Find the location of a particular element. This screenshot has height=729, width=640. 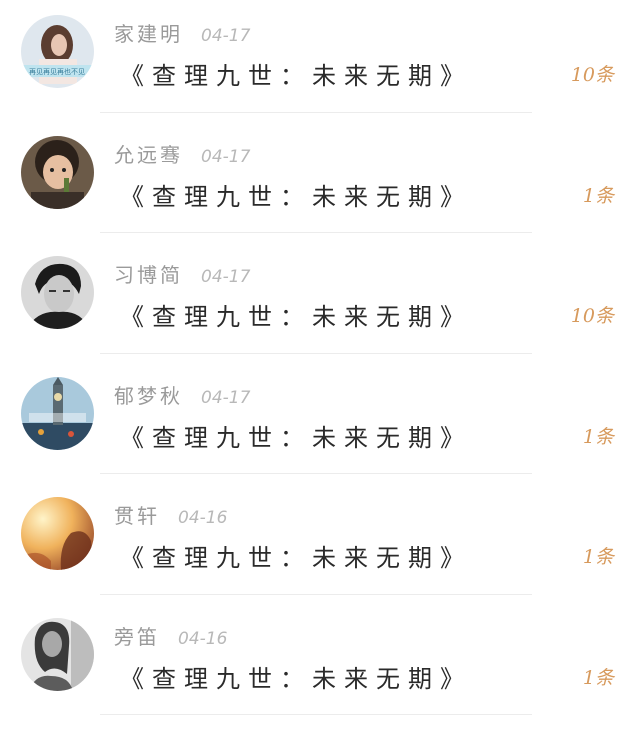

author-name: 旁笛 is located at coordinates (137, 636).